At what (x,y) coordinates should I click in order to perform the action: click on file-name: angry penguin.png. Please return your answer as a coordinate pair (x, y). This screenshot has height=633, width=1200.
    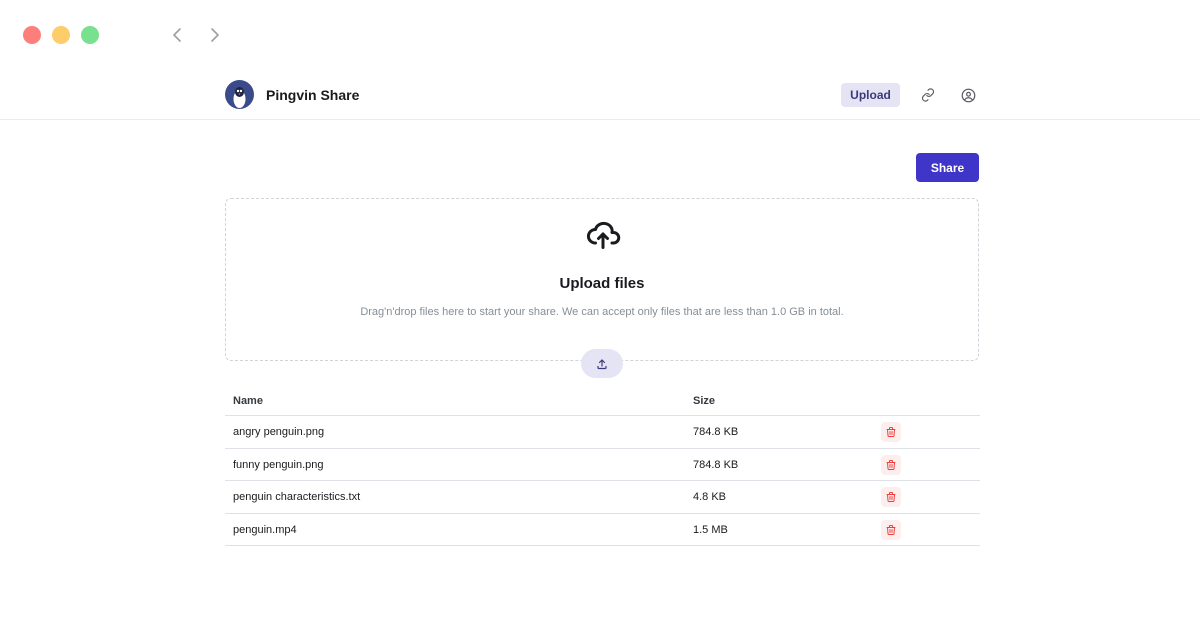
    Looking at the image, I should click on (279, 432).